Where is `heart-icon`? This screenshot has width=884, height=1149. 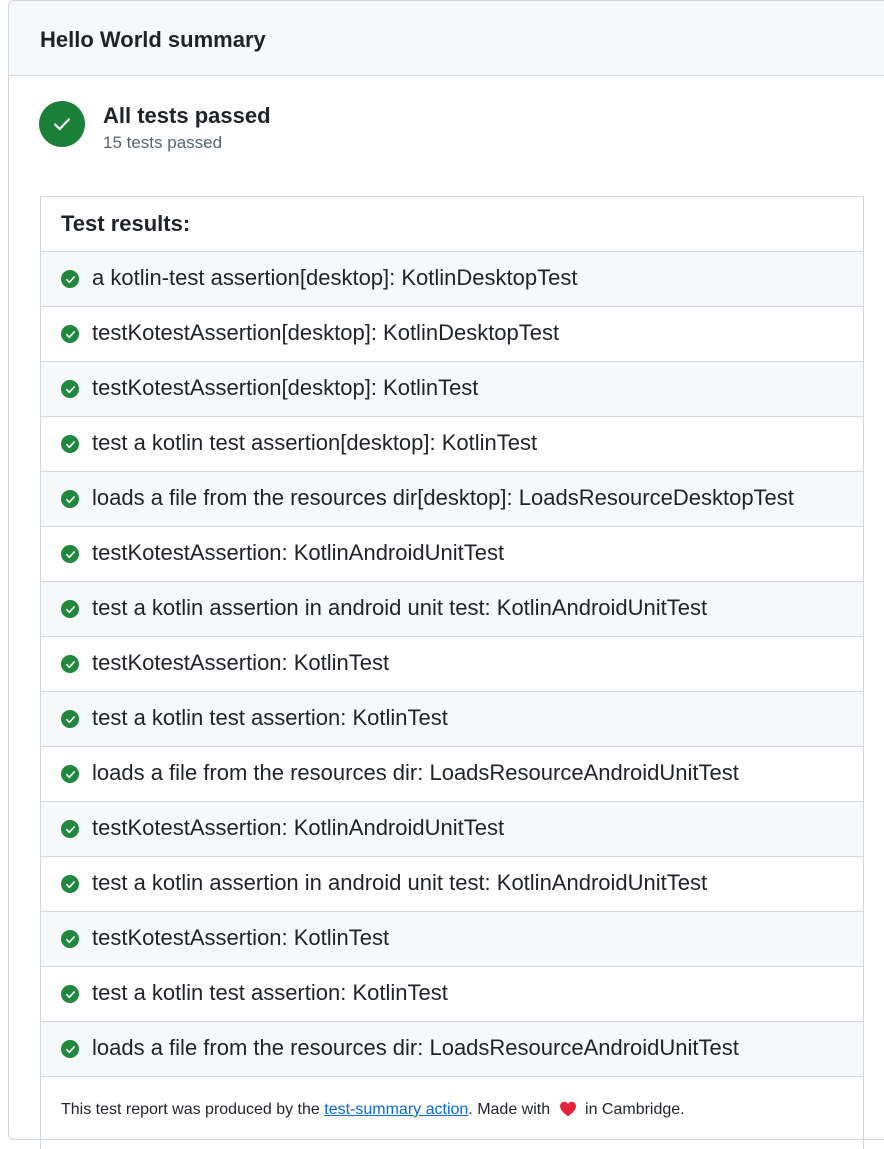 heart-icon is located at coordinates (568, 1111).